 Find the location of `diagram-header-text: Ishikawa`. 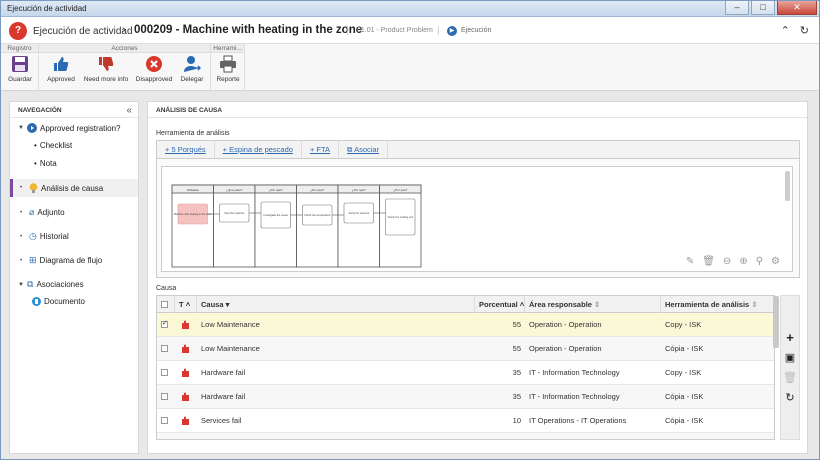

diagram-header-text: Ishikawa is located at coordinates (193, 190).